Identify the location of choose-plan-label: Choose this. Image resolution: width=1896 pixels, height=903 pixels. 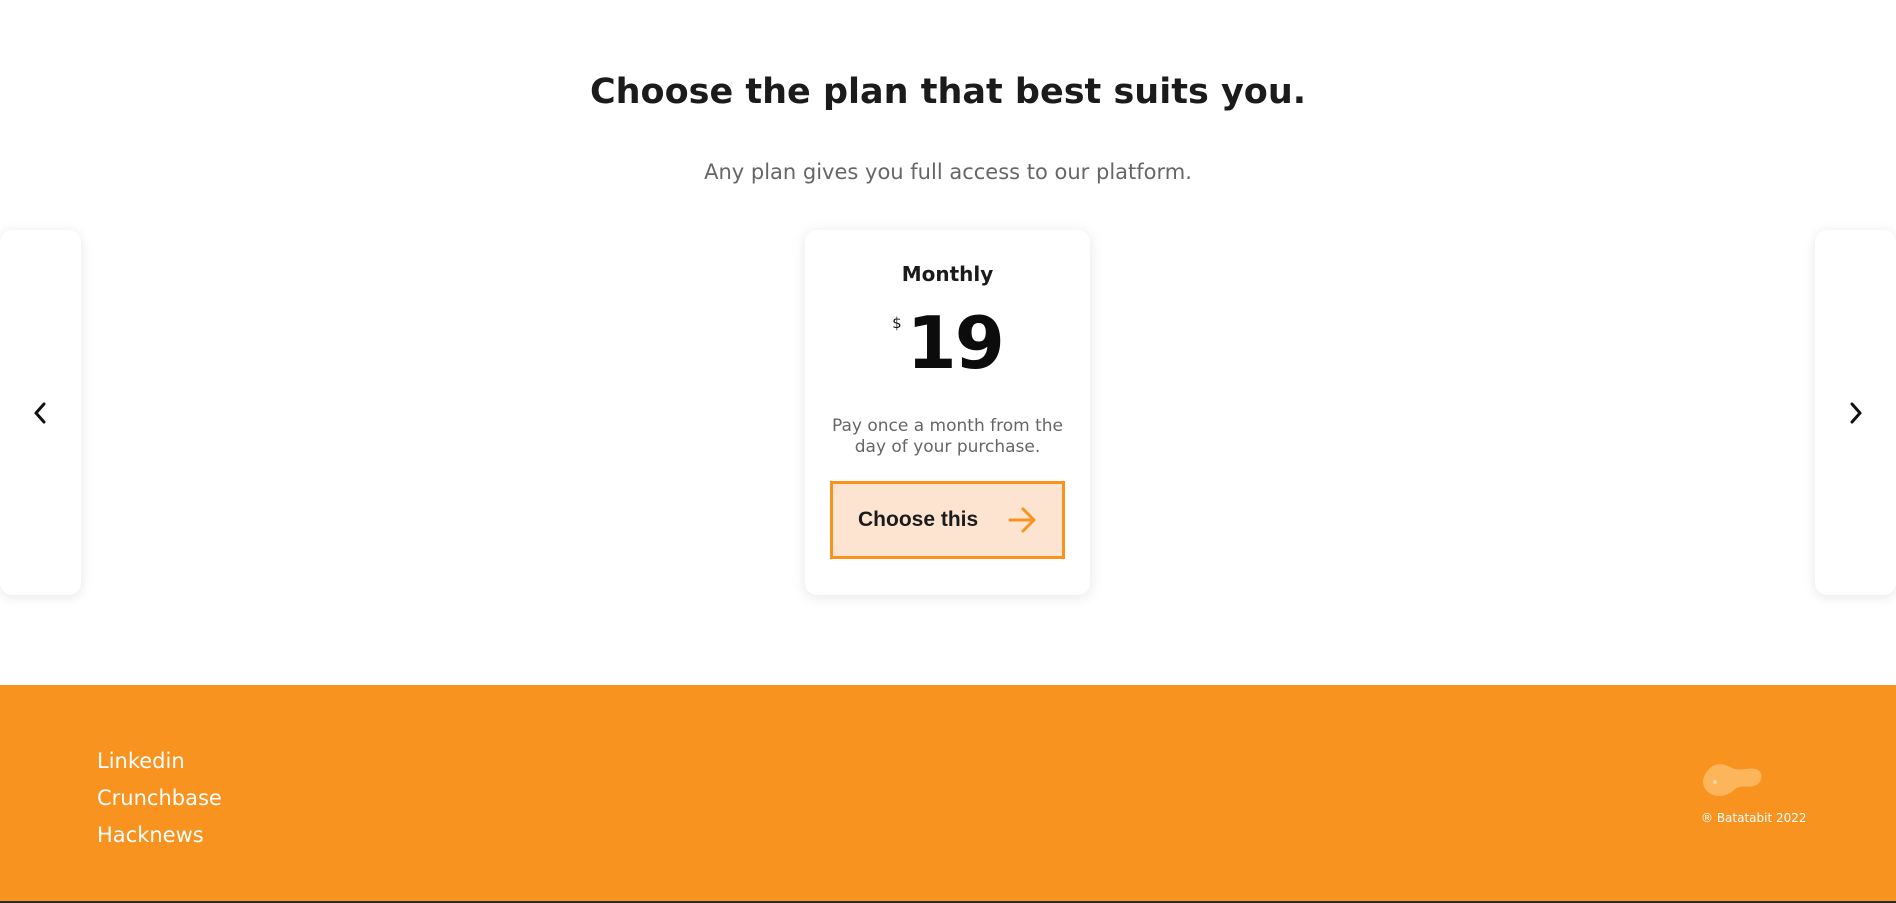
(918, 519).